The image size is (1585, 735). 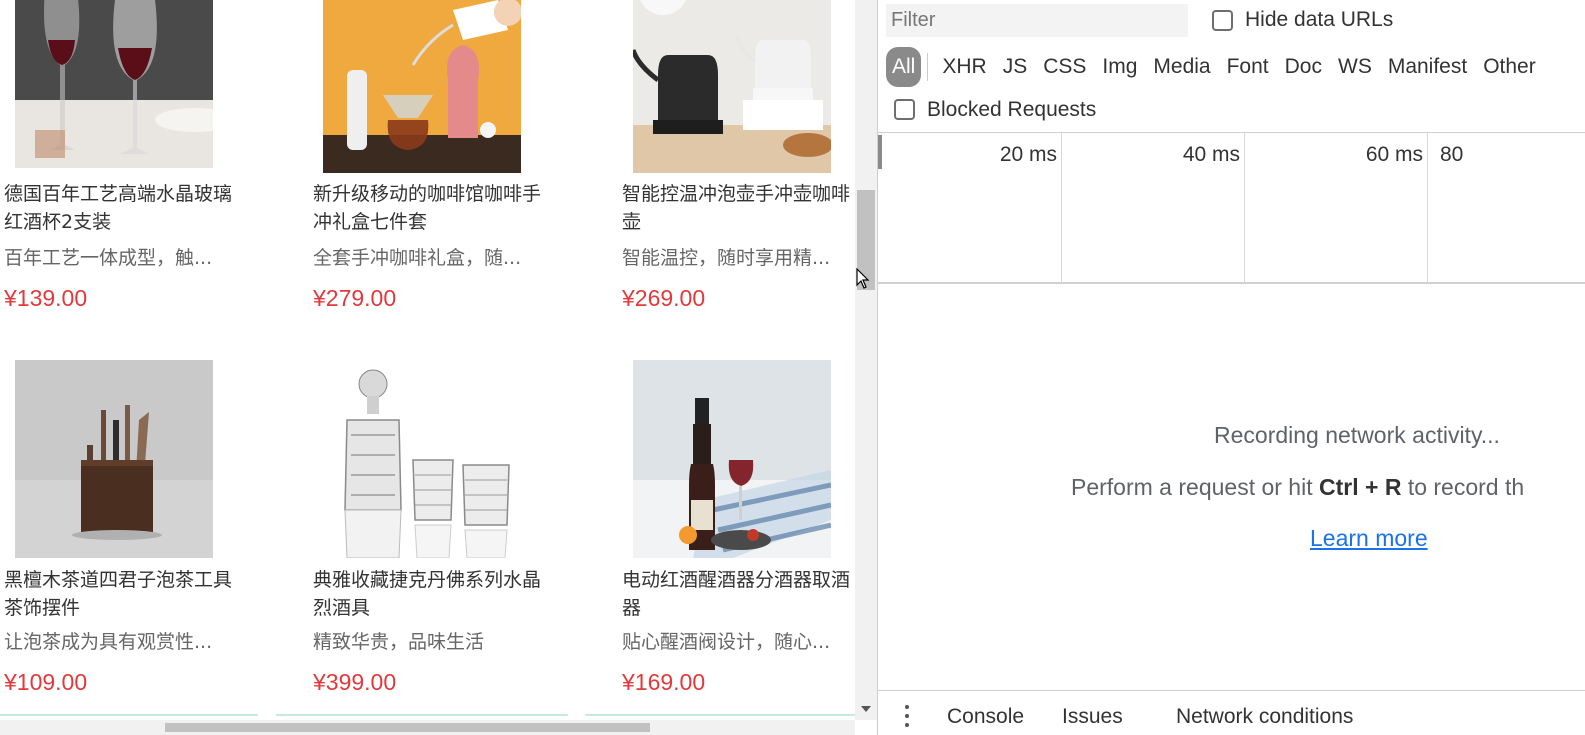 What do you see at coordinates (399, 642) in the screenshot?
I see `product-description: 精致华贵，品味生活` at bounding box center [399, 642].